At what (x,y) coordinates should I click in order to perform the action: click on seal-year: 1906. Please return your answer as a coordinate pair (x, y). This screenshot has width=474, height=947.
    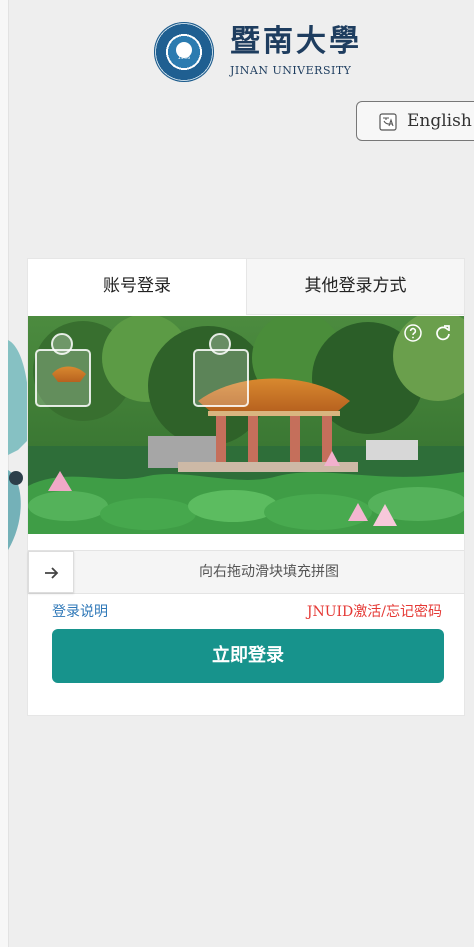
    Looking at the image, I should click on (184, 58).